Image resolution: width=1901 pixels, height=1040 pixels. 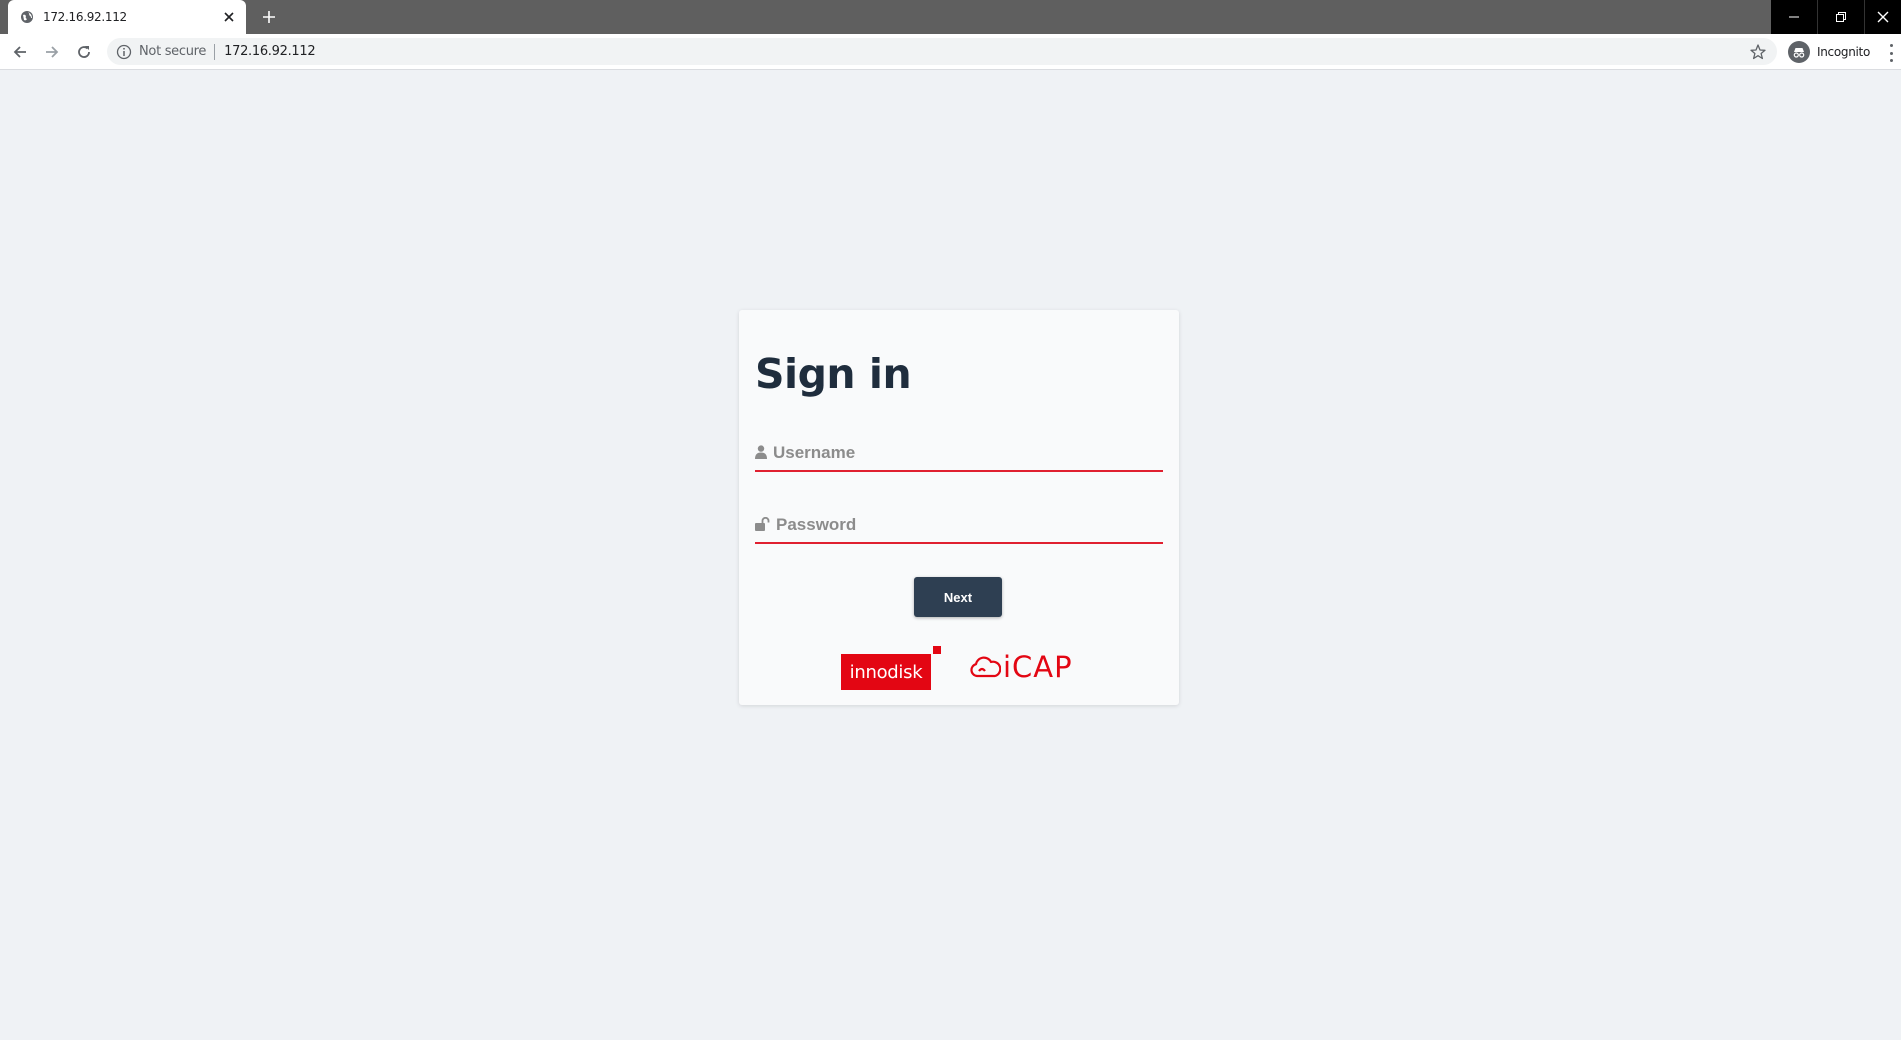 I want to click on icap-logo: iCAP, so click(x=1023, y=667).